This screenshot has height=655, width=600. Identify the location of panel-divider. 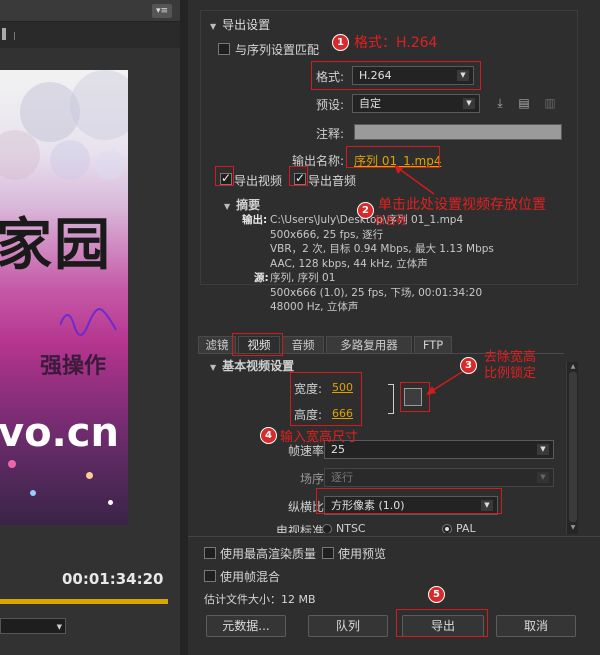
(184, 327).